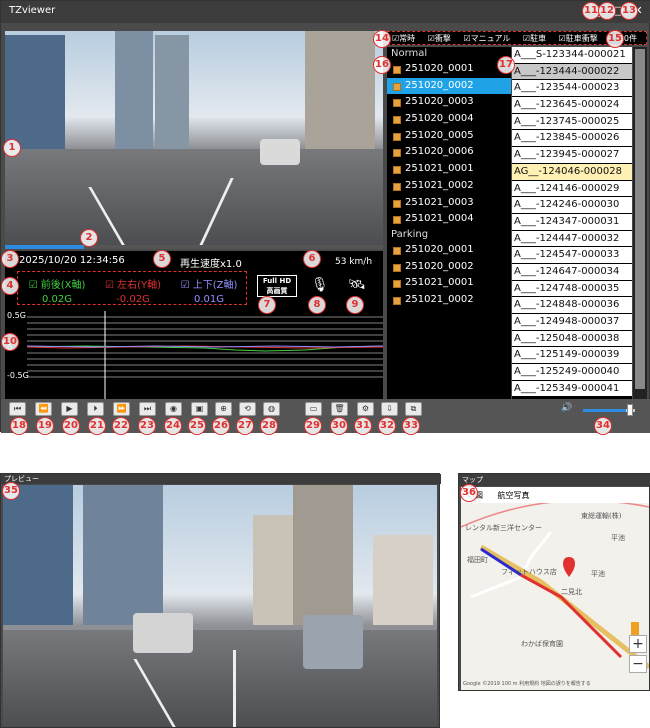 This screenshot has width=650, height=728. I want to click on callout-number: 30, so click(339, 426).